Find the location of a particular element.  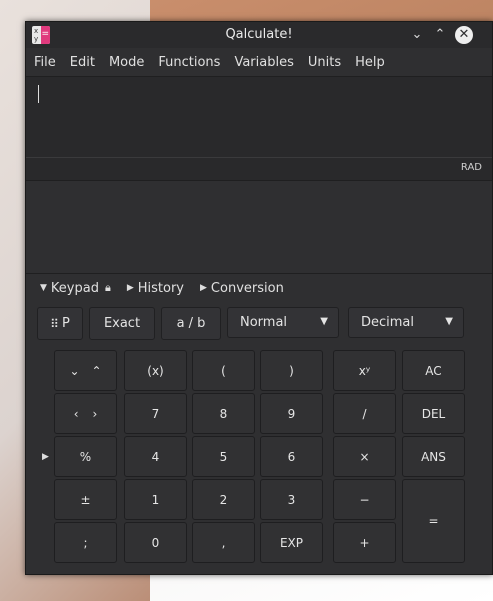

tab-conversion: ▶ Conversion is located at coordinates (242, 288).